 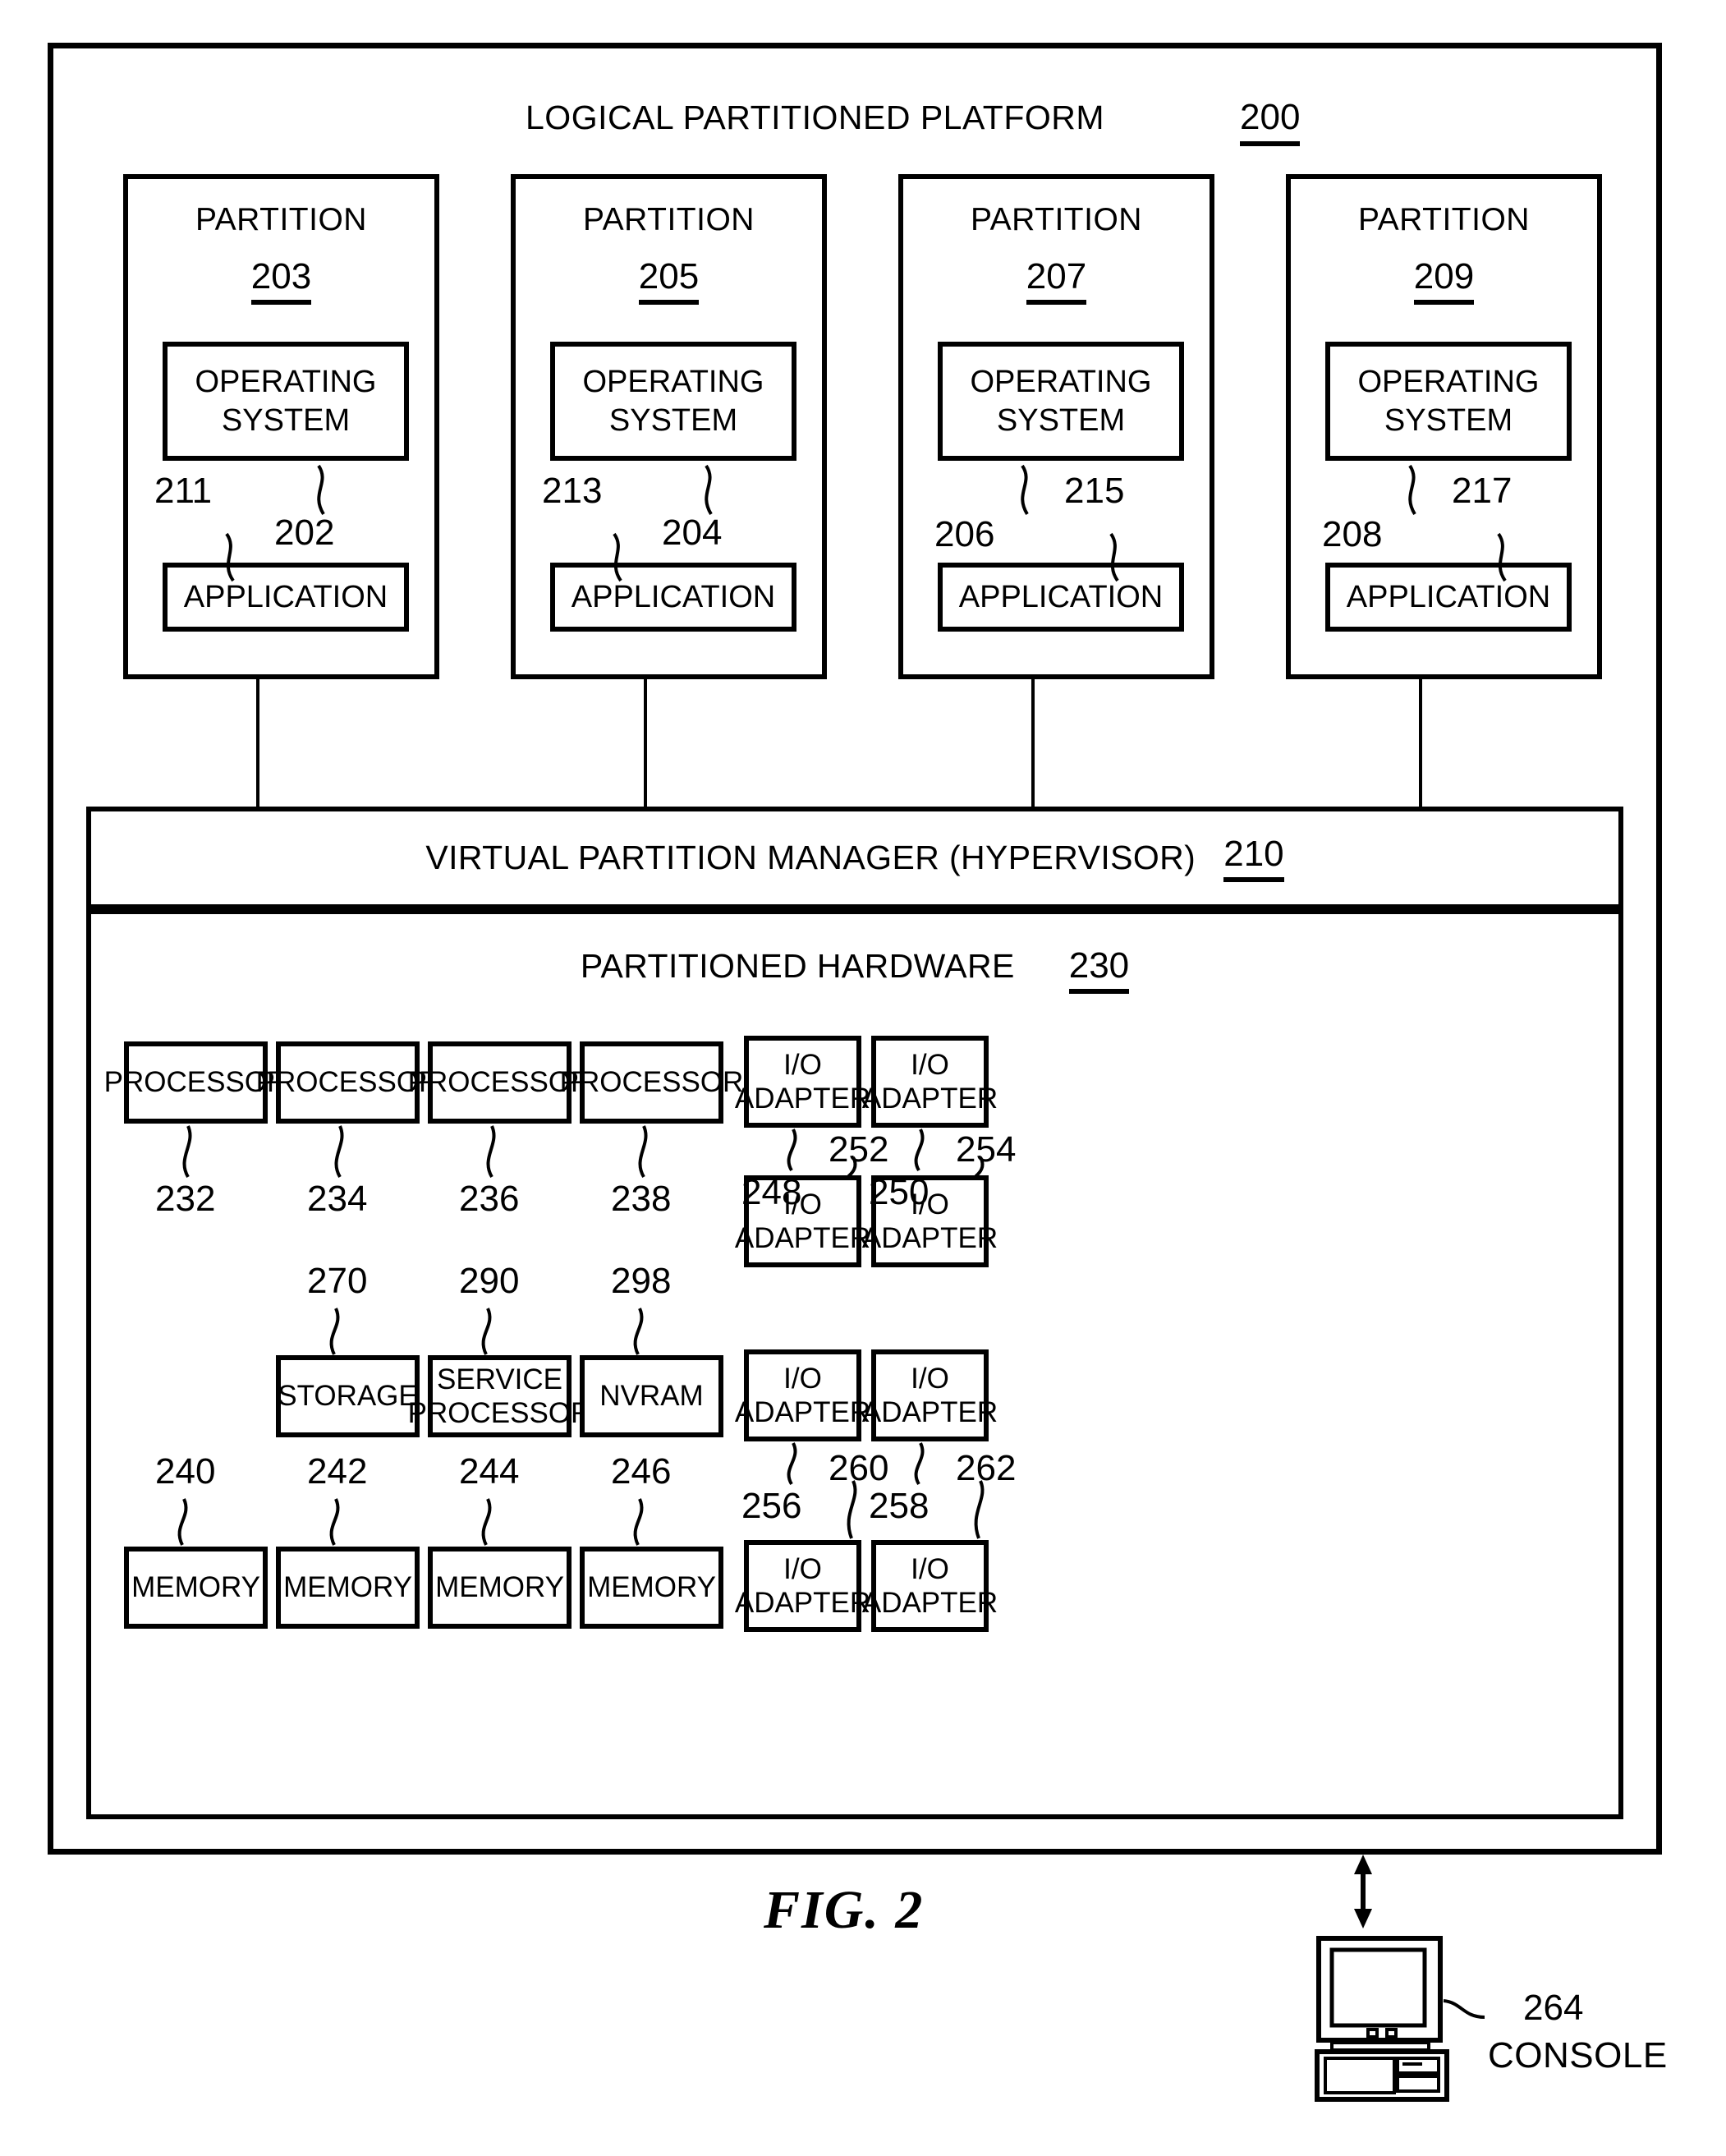 I want to click on io-adapter-reference-258: 258, so click(x=899, y=1506).